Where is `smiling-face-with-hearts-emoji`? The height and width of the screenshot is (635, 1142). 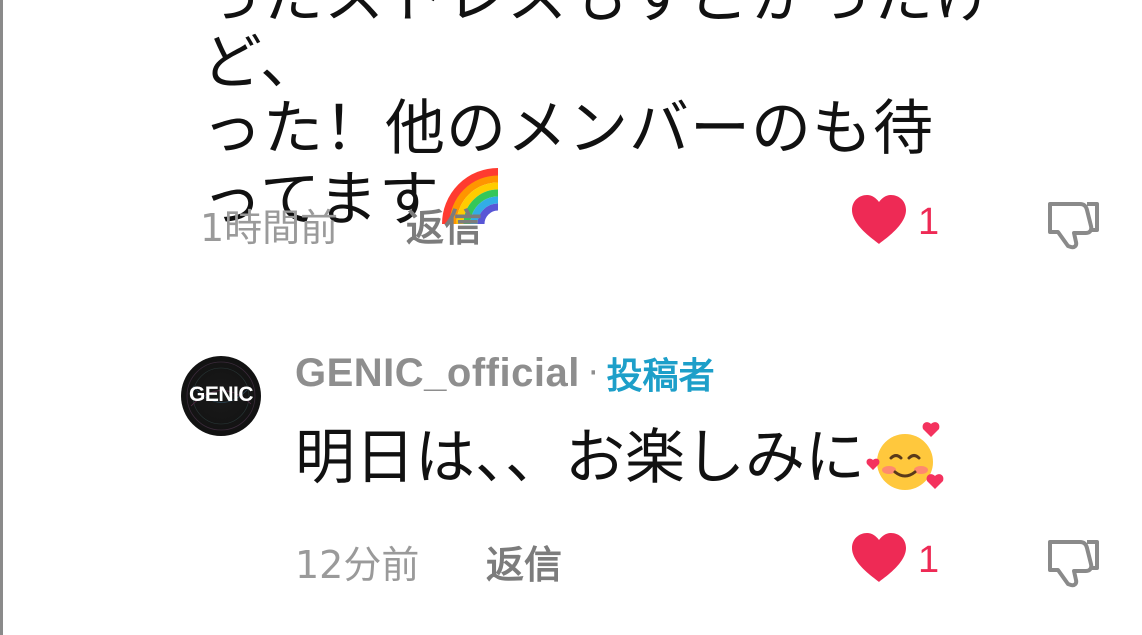
smiling-face-with-hearts-emoji is located at coordinates (904, 455).